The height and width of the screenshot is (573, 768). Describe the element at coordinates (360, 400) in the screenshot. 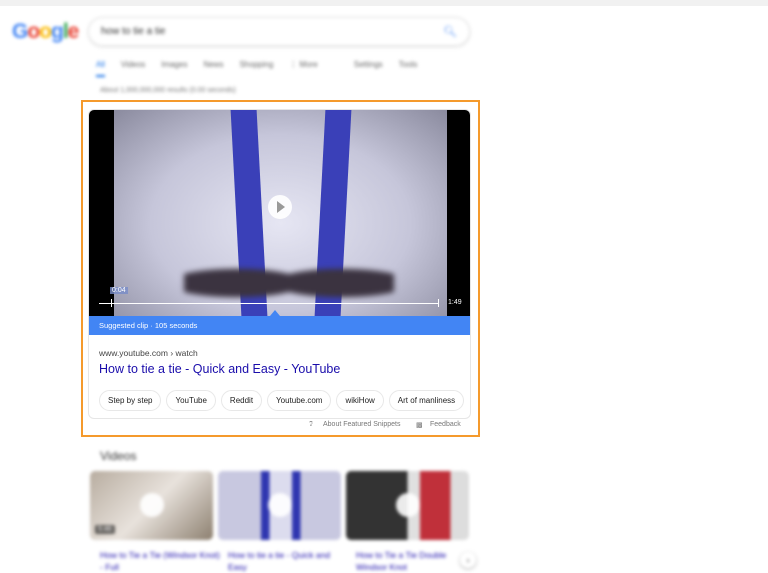

I see `chip-wikihow: wikiHow` at that location.